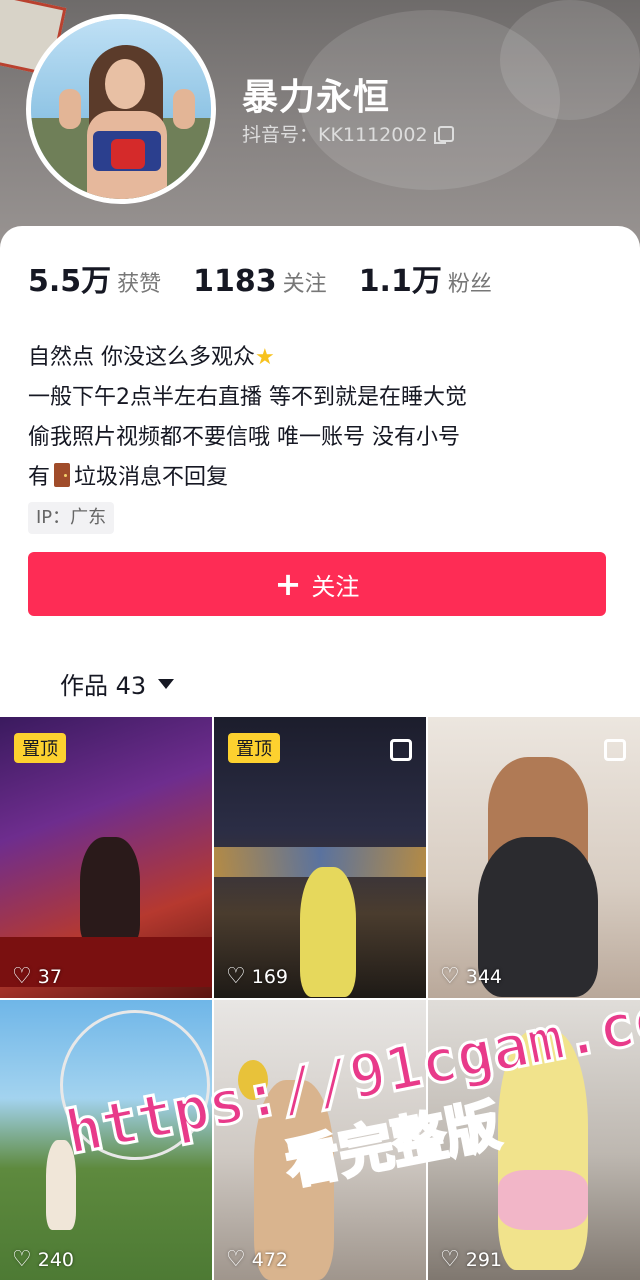 The width and height of the screenshot is (640, 1280). What do you see at coordinates (128, 154) in the screenshot?
I see `avatar-bow` at bounding box center [128, 154].